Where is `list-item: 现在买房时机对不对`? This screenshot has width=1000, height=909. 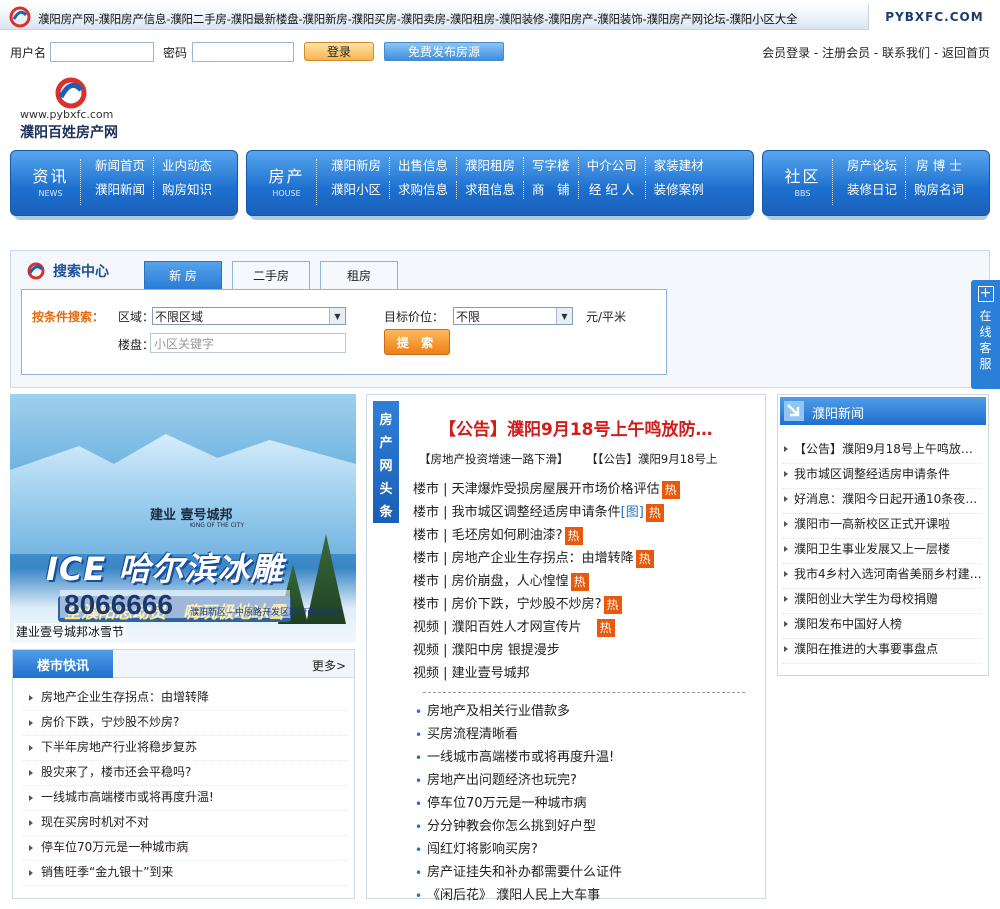
list-item: 现在买房时机对不对 is located at coordinates (185, 823).